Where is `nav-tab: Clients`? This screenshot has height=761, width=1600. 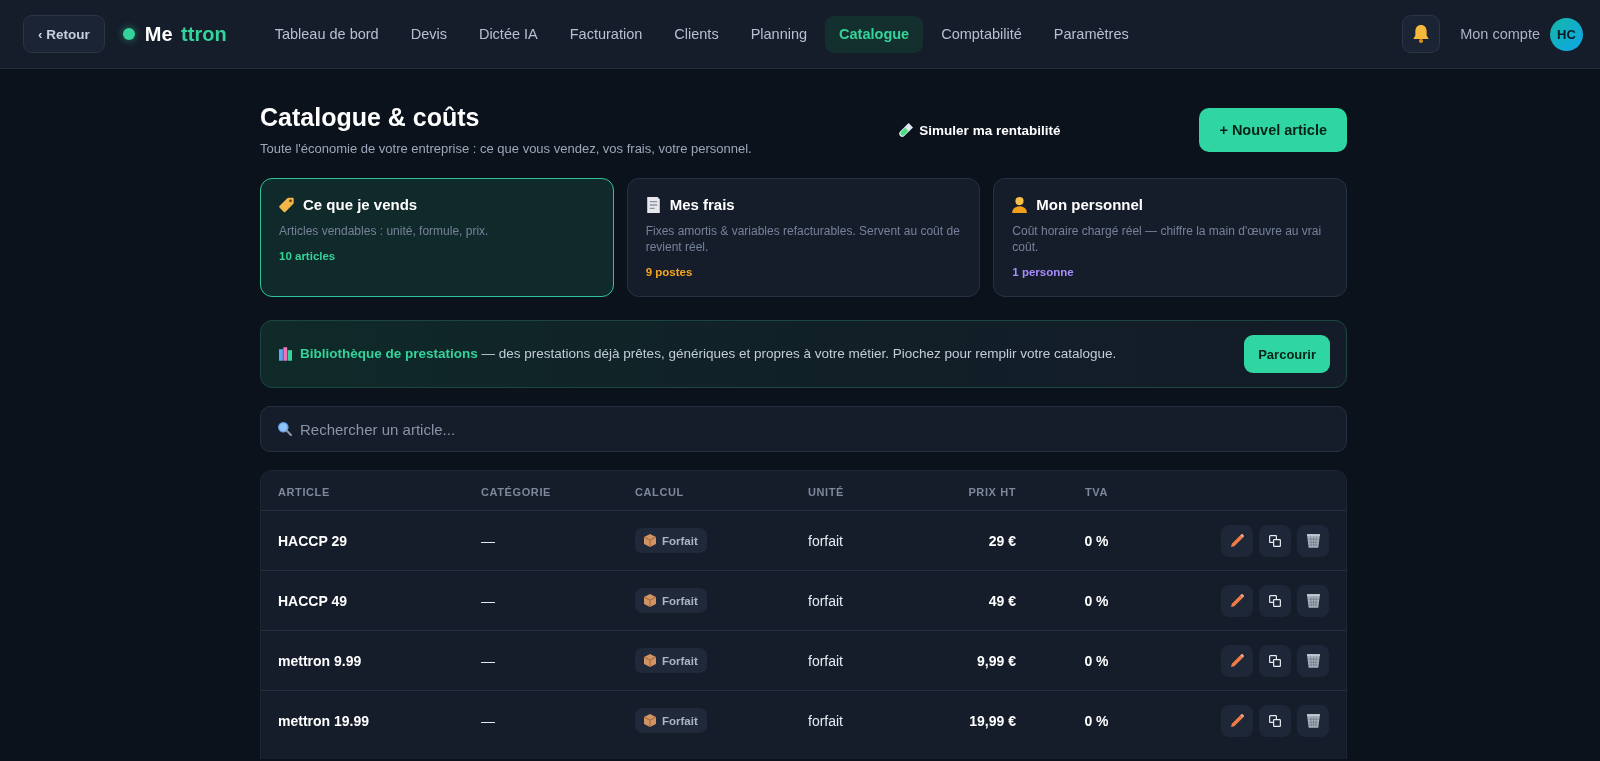
nav-tab: Clients is located at coordinates (696, 34).